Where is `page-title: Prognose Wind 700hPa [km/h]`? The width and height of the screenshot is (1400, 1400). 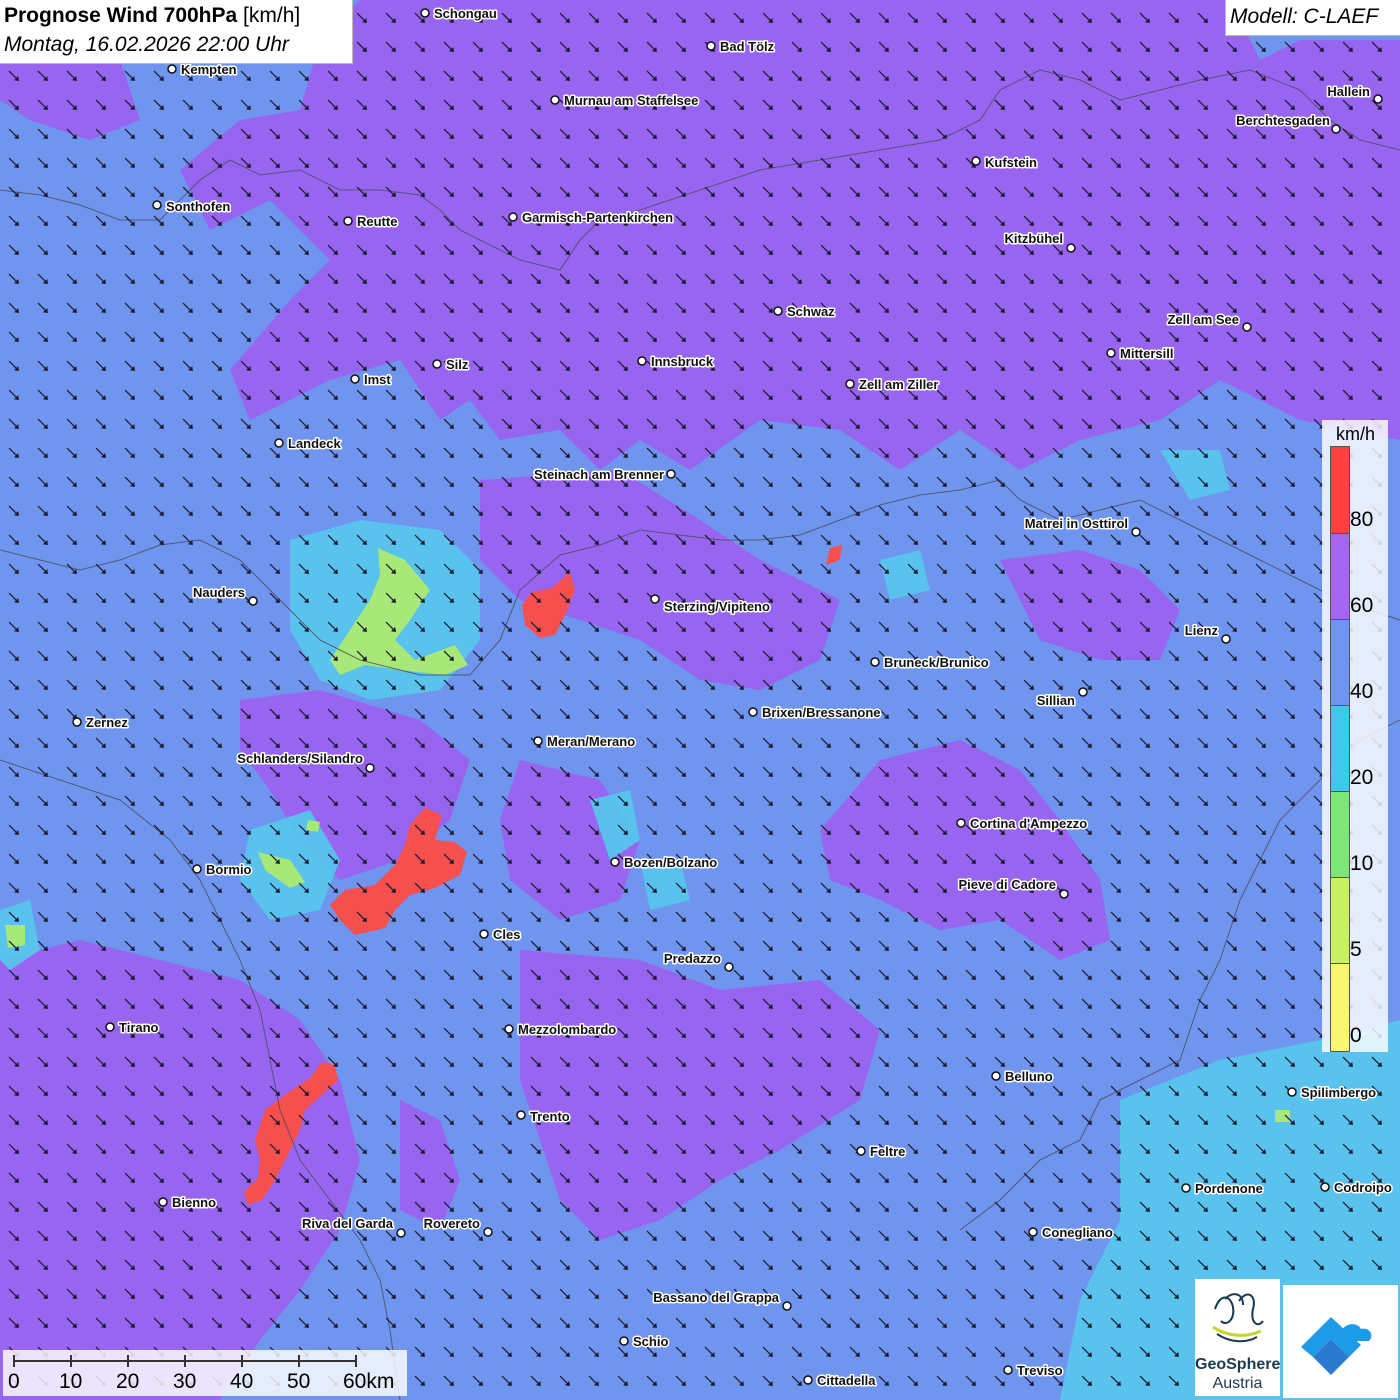
page-title: Prognose Wind 700hPa [km/h] is located at coordinates (152, 16).